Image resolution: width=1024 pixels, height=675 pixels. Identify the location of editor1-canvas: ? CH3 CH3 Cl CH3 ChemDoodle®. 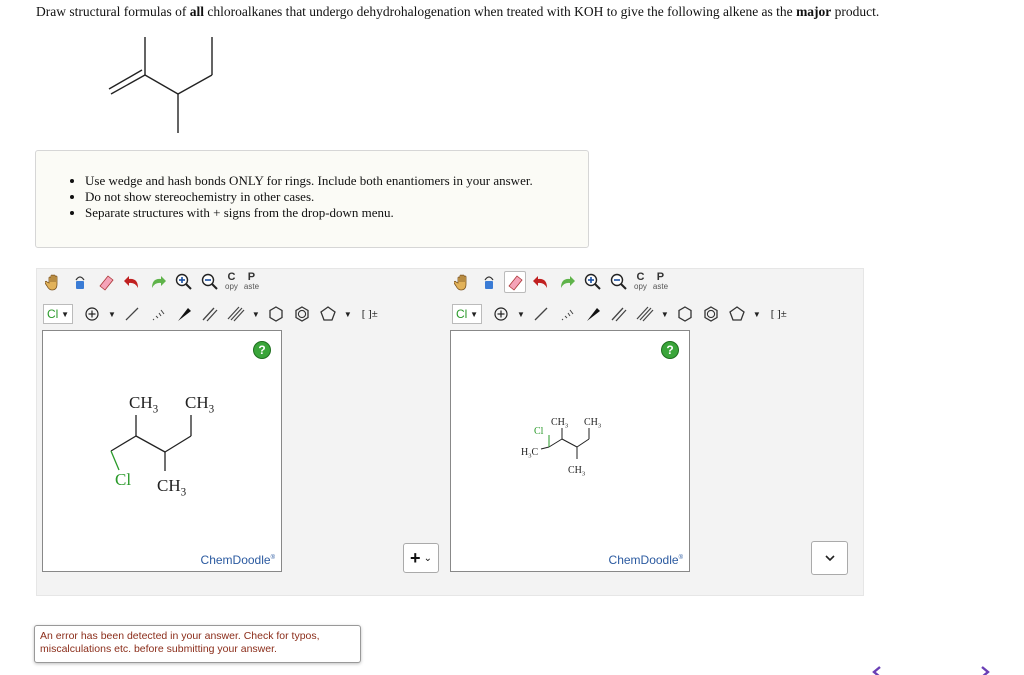
(162, 451).